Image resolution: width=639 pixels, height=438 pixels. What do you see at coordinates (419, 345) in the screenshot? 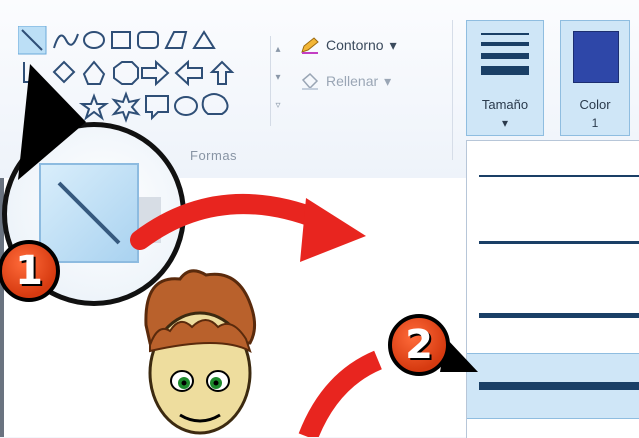
I see `step-2-badge: 2` at bounding box center [419, 345].